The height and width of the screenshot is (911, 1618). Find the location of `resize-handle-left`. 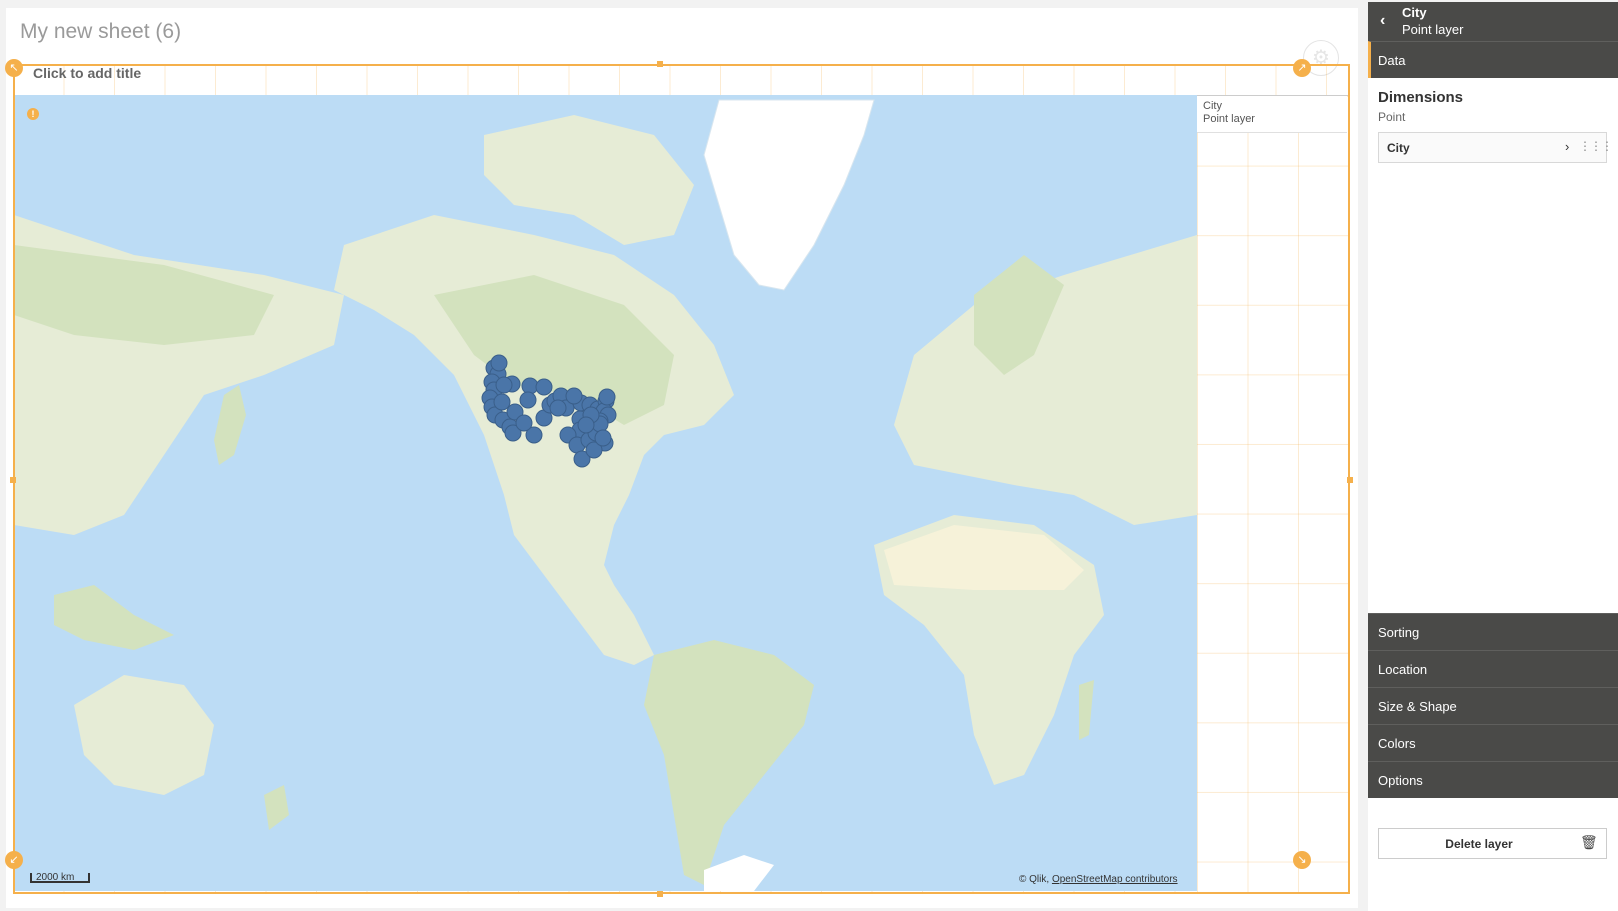

resize-handle-left is located at coordinates (13, 480).